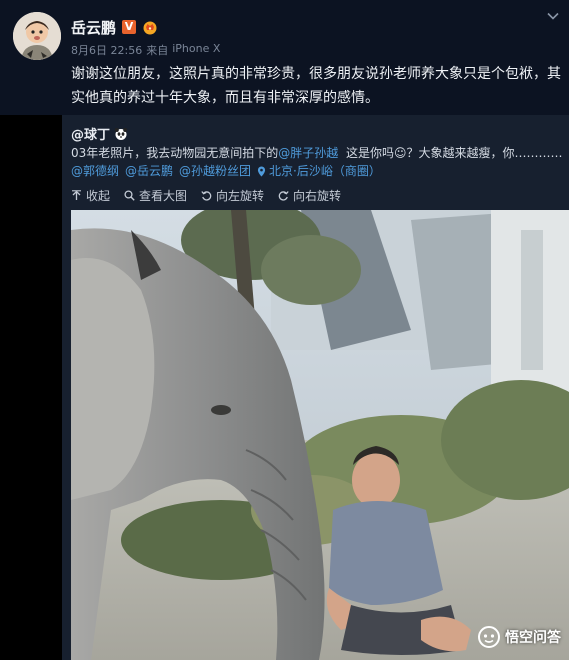 Image resolution: width=569 pixels, height=660 pixels. Describe the element at coordinates (95, 171) in the screenshot. I see `tag-link: @郭德纲` at that location.